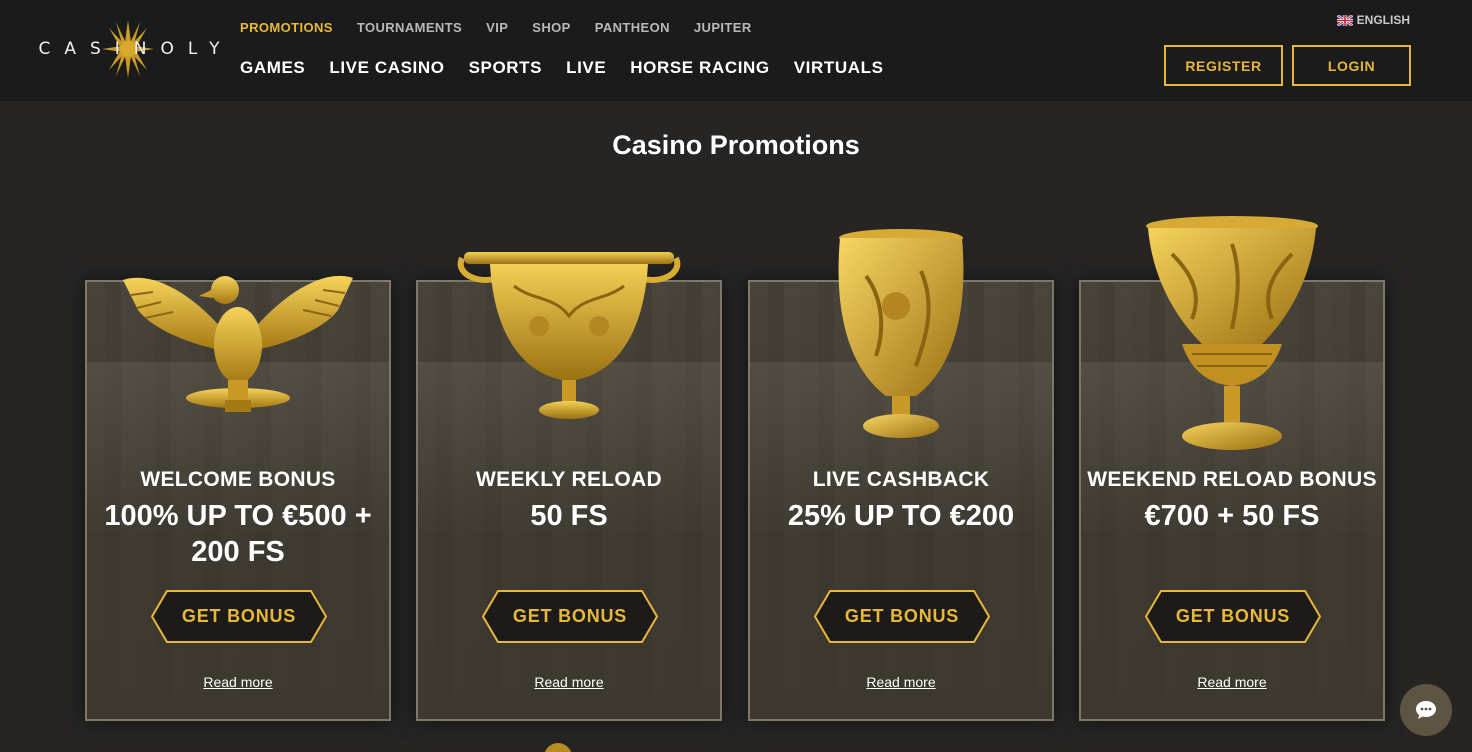  I want to click on top-nav-vip: VIP, so click(497, 27).